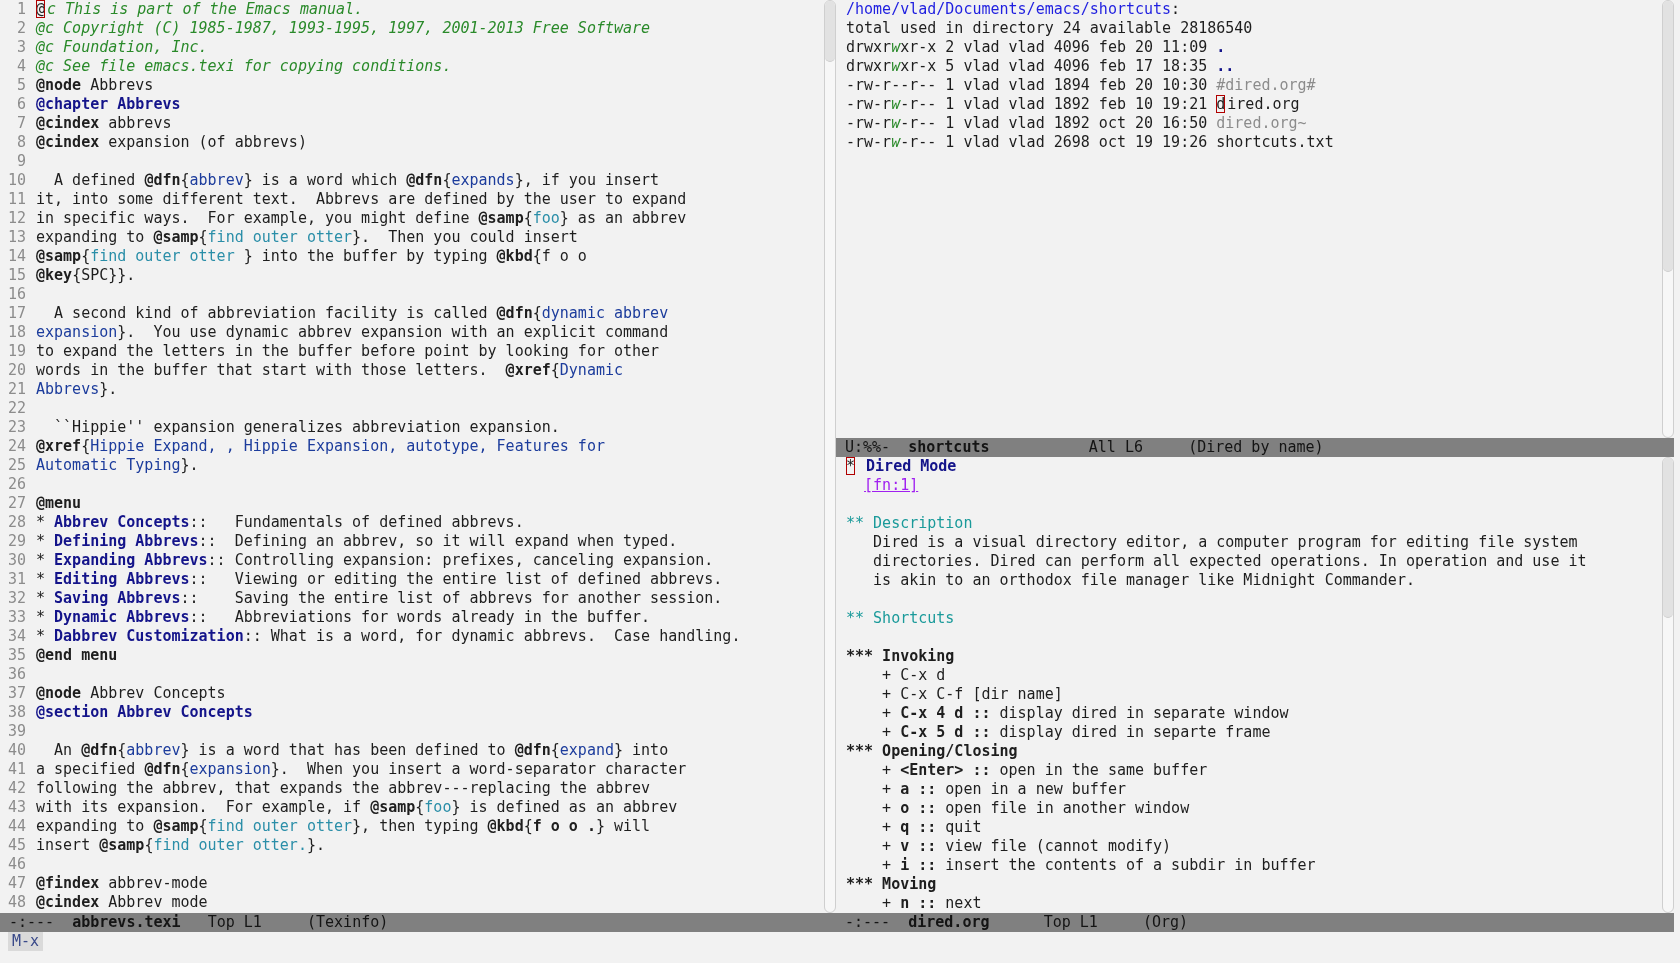 This screenshot has width=1680, height=963. What do you see at coordinates (16, 560) in the screenshot?
I see `line-number: 30` at bounding box center [16, 560].